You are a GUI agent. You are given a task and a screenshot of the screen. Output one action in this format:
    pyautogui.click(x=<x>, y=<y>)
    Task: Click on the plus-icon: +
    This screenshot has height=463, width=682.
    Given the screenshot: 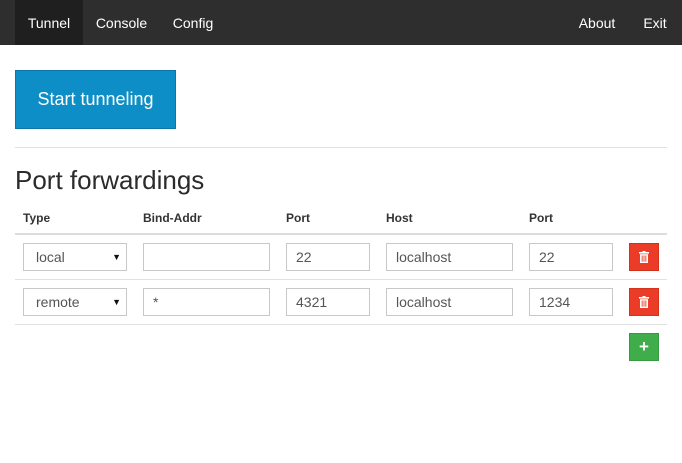 What is the action you would take?
    pyautogui.click(x=644, y=346)
    